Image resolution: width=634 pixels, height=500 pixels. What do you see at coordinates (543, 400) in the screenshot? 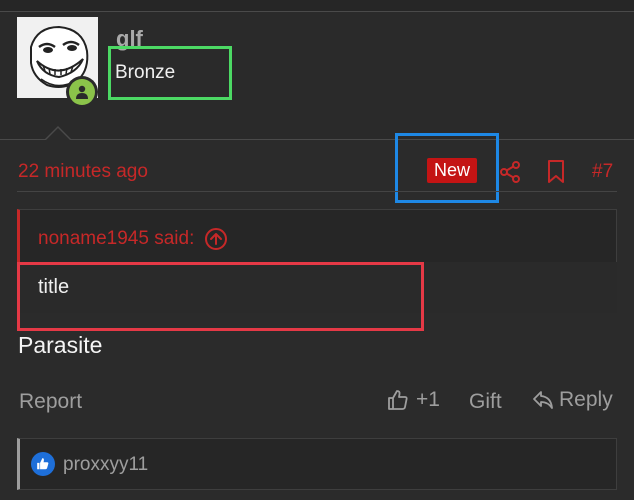
I see `reply-icon` at bounding box center [543, 400].